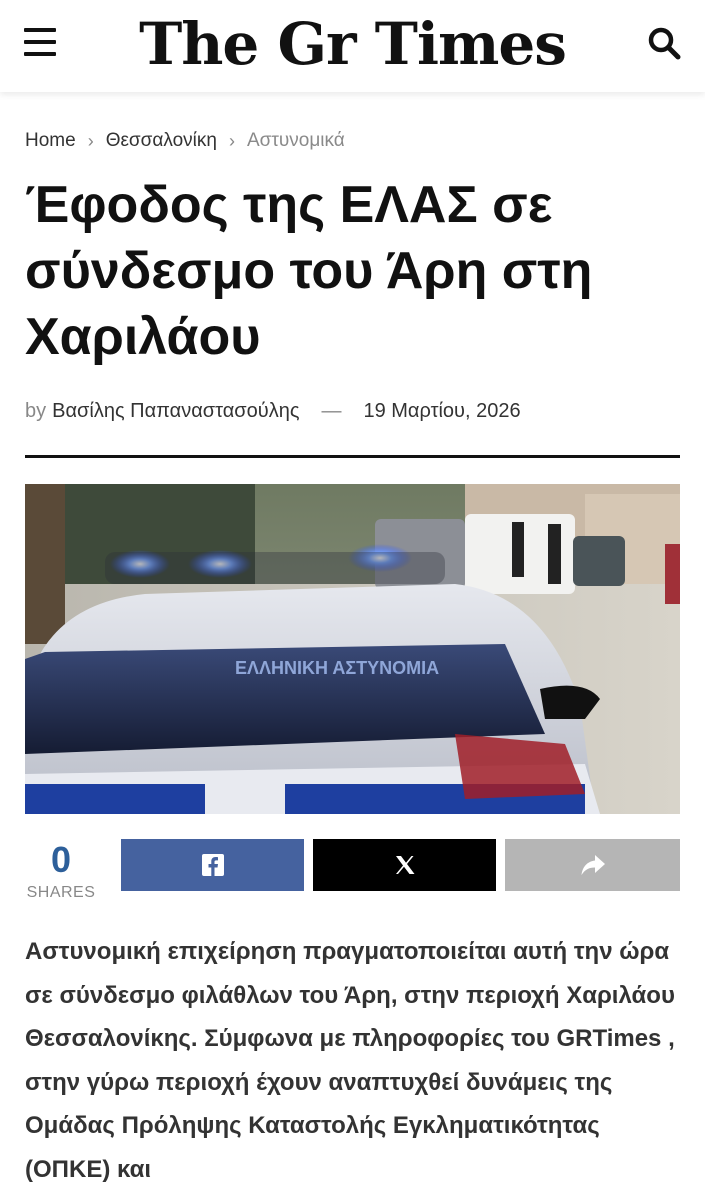 This screenshot has width=705, height=1200. I want to click on share-more-button, so click(592, 865).